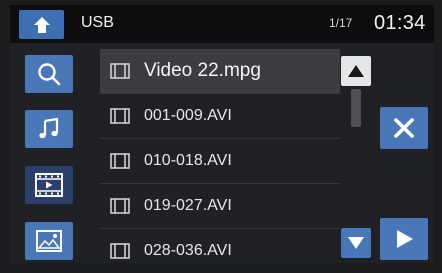 This screenshot has width=442, height=273. I want to click on list-item: 019-027.AVI, so click(220, 206).